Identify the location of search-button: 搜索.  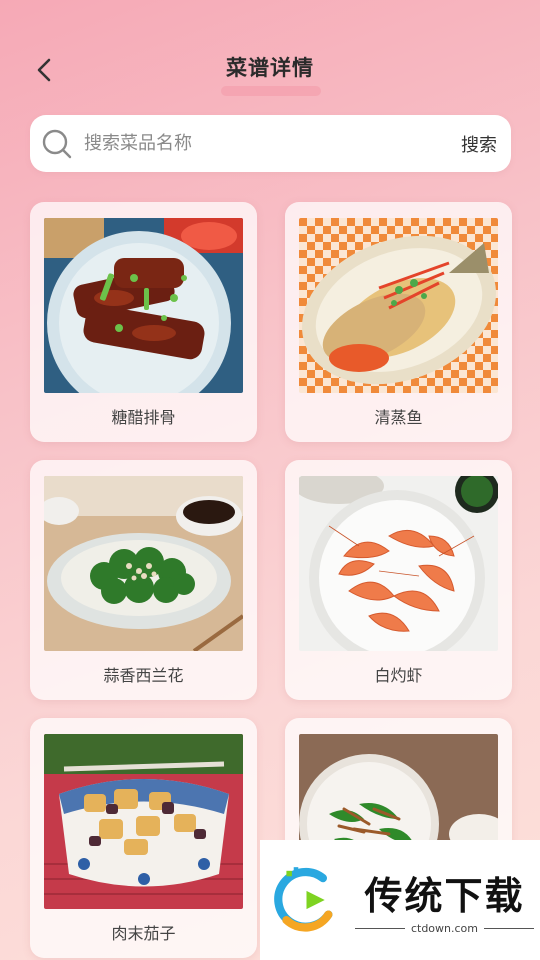
(479, 144).